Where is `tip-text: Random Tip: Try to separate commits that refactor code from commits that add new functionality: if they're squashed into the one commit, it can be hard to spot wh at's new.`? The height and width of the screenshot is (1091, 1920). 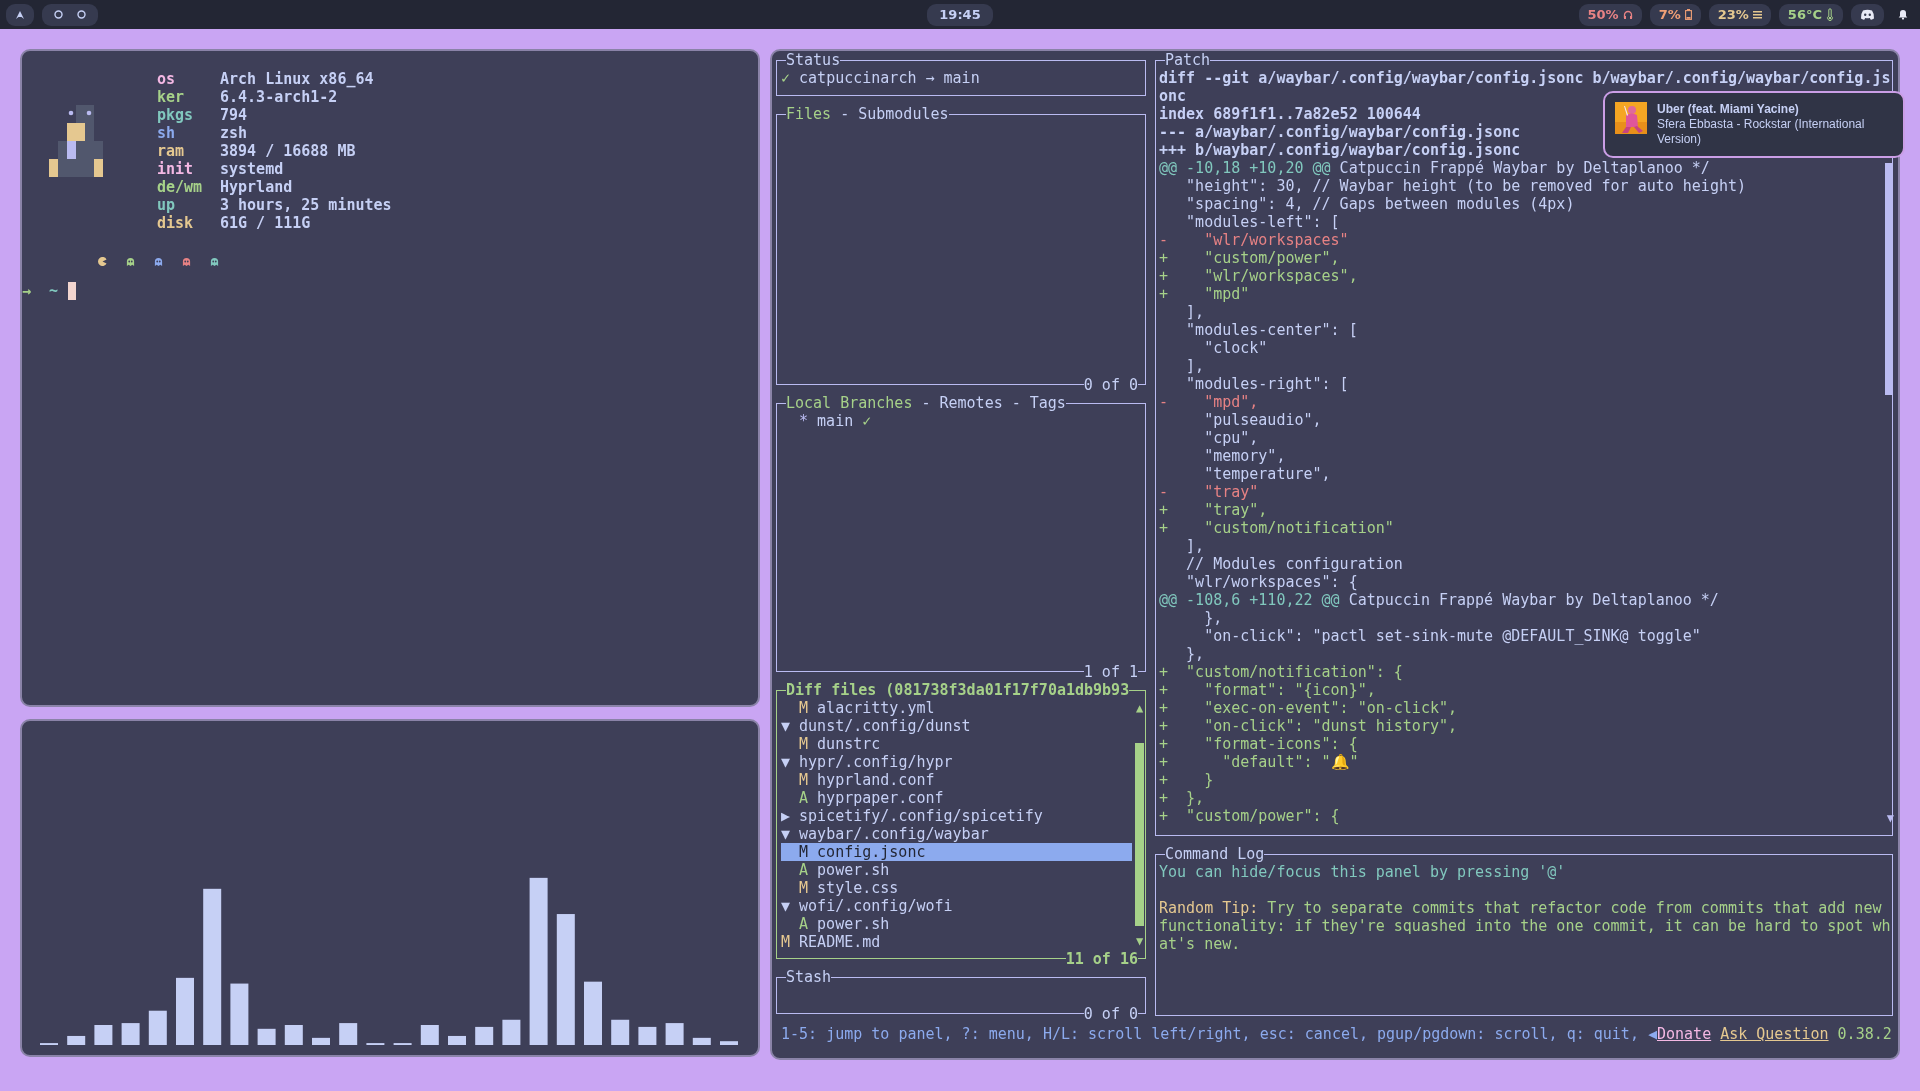
tip-text: Random Tip: Try to separate commits that refactor code from commits that add new functionality: if they're squashed into the one commit, it can be hard to spot wh at's new. is located at coordinates (1525, 926).